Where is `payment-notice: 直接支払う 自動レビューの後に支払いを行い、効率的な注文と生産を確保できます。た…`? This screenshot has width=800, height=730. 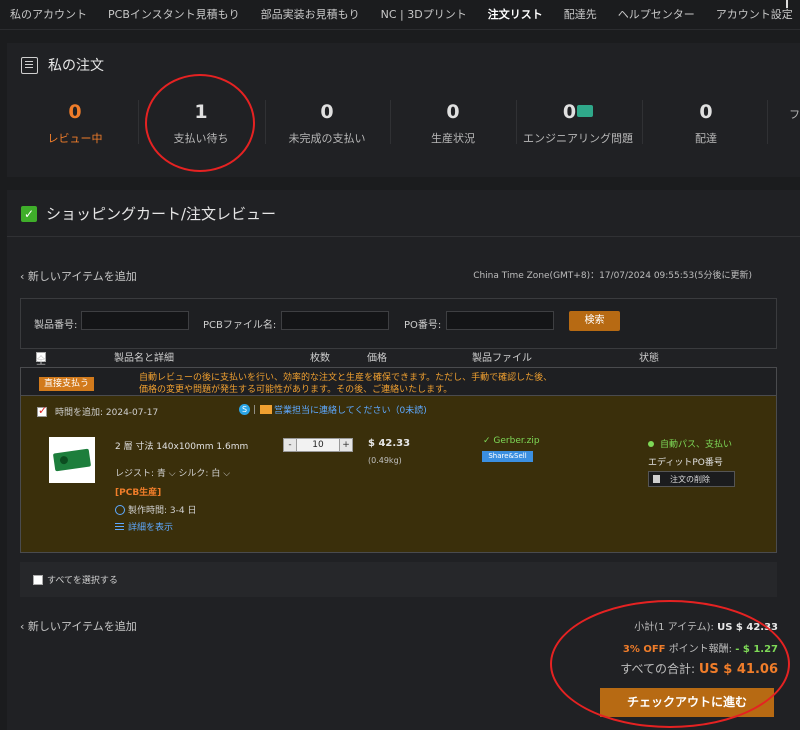
payment-notice: 直接支払う 自動レビューの後に支払いを行い、効率的な注文と生産を確保できます。た… is located at coordinates (398, 382).